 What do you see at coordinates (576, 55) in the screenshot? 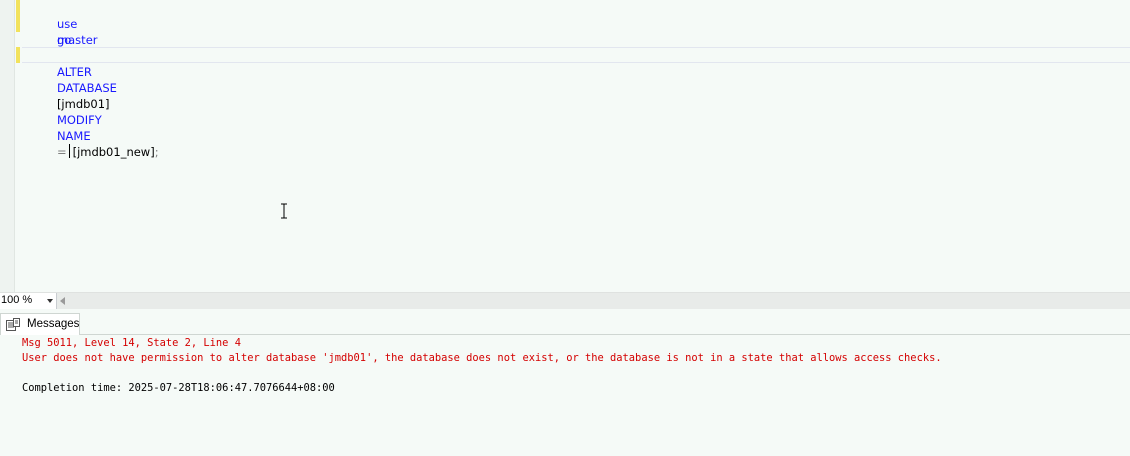
I see `current-line-highlight` at bounding box center [576, 55].